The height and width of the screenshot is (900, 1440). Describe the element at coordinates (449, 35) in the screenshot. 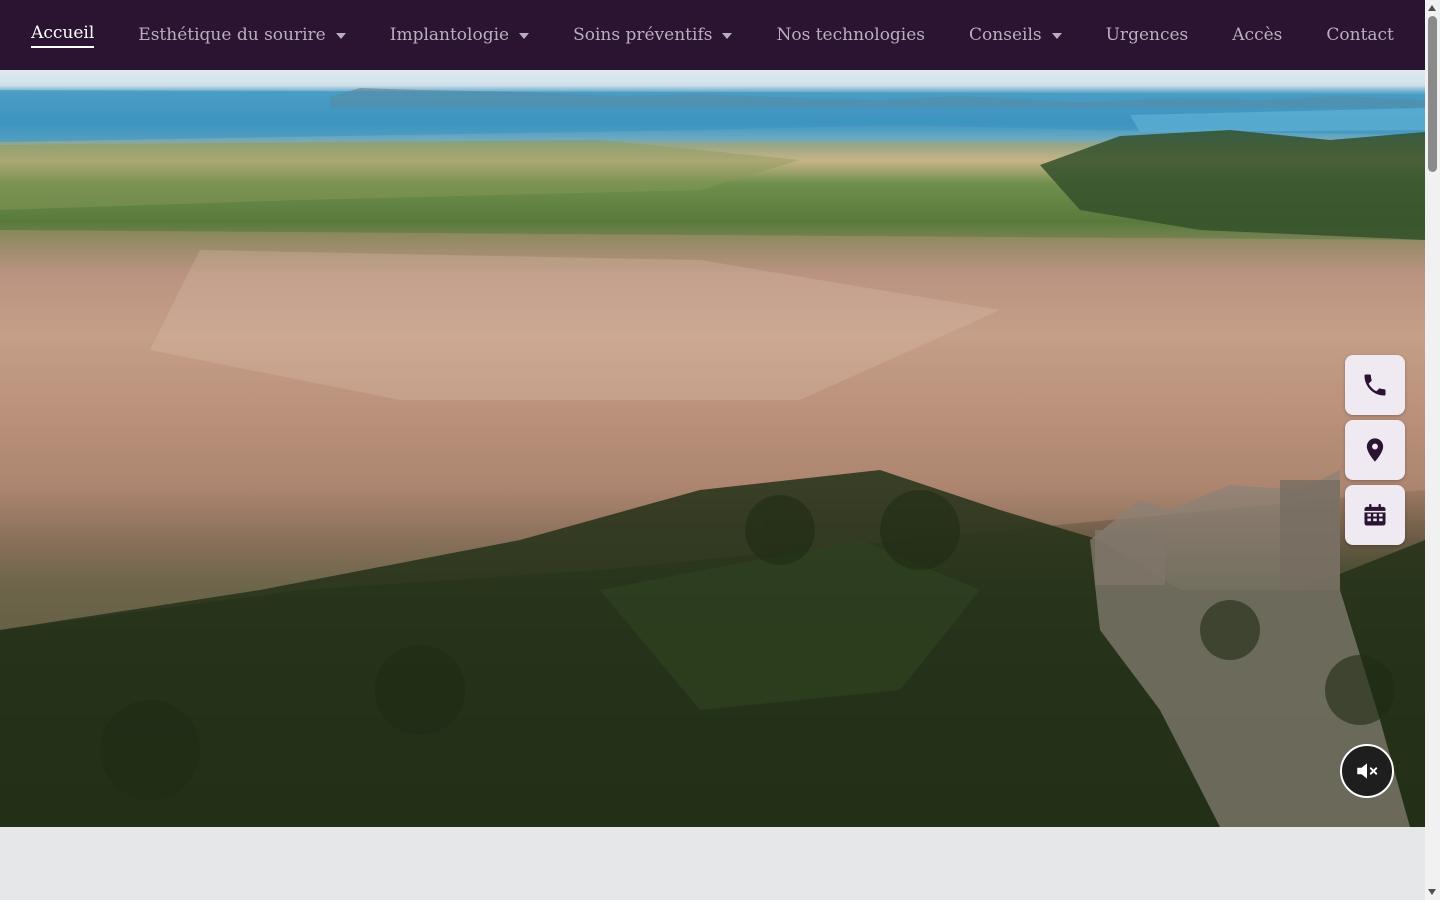

I see `nav-item-label: Implantologie` at that location.